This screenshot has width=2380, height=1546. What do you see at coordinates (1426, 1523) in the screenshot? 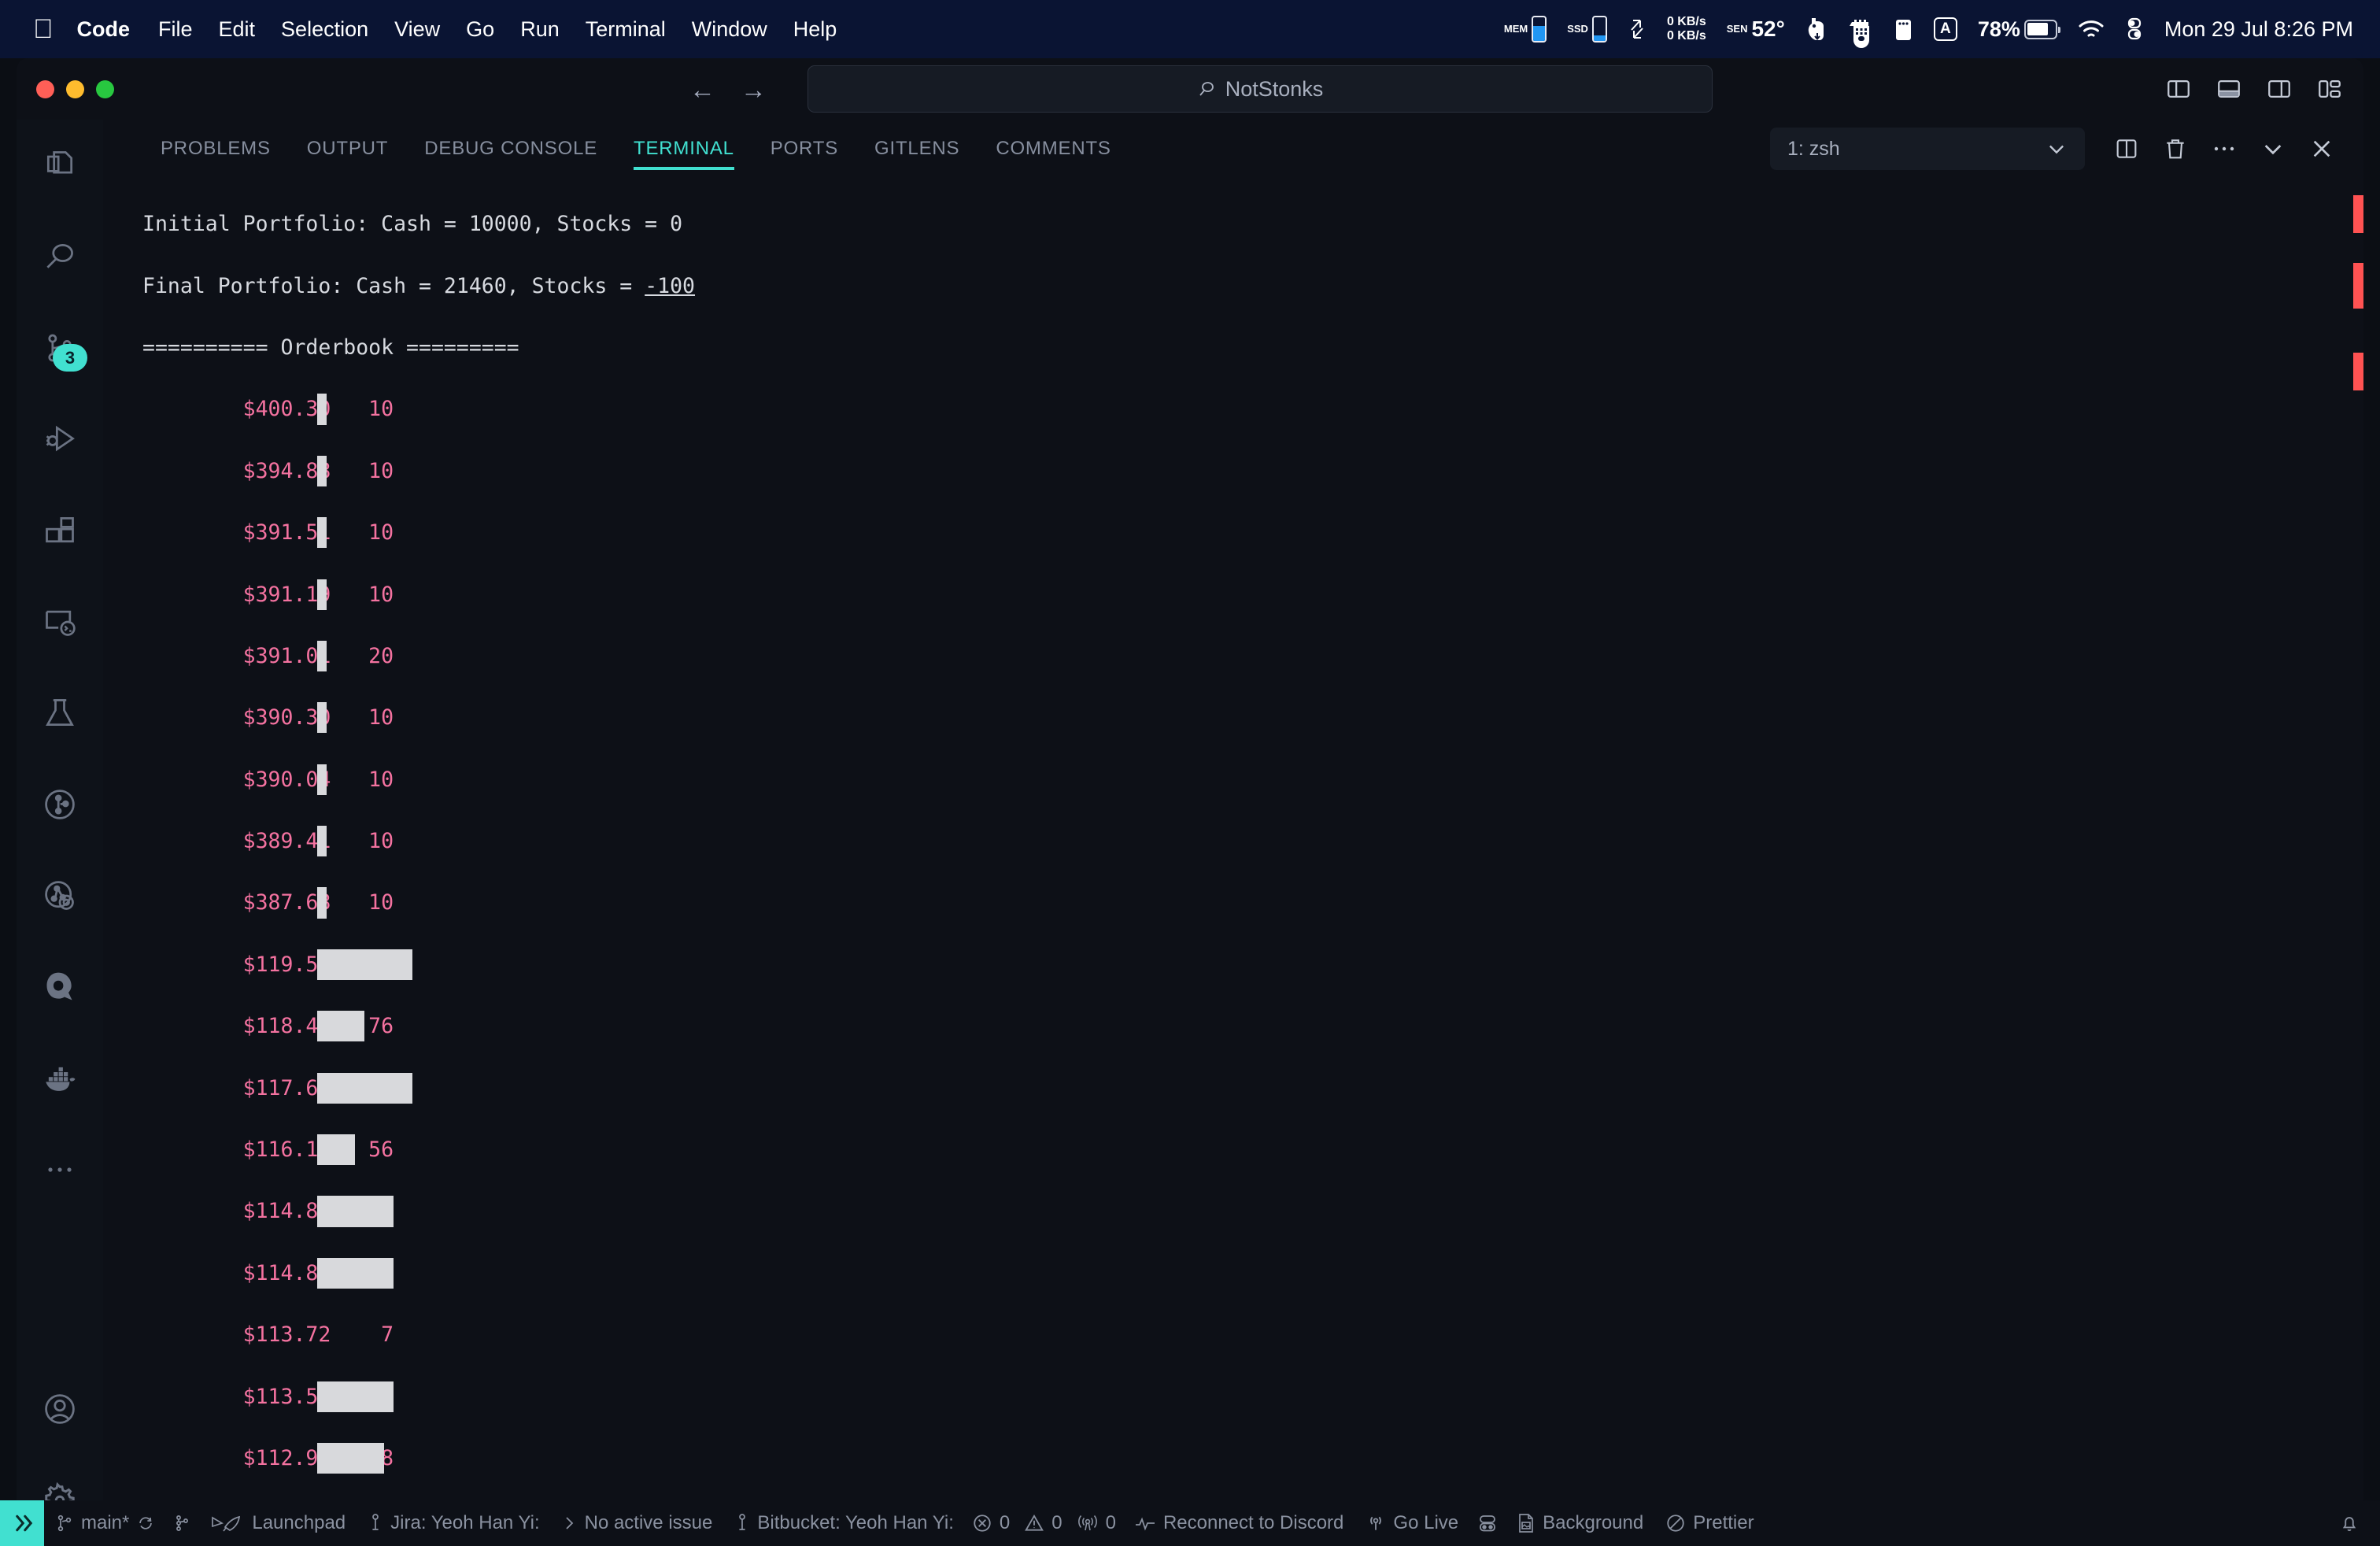
I see `status-go-live-label: Go Live` at bounding box center [1426, 1523].